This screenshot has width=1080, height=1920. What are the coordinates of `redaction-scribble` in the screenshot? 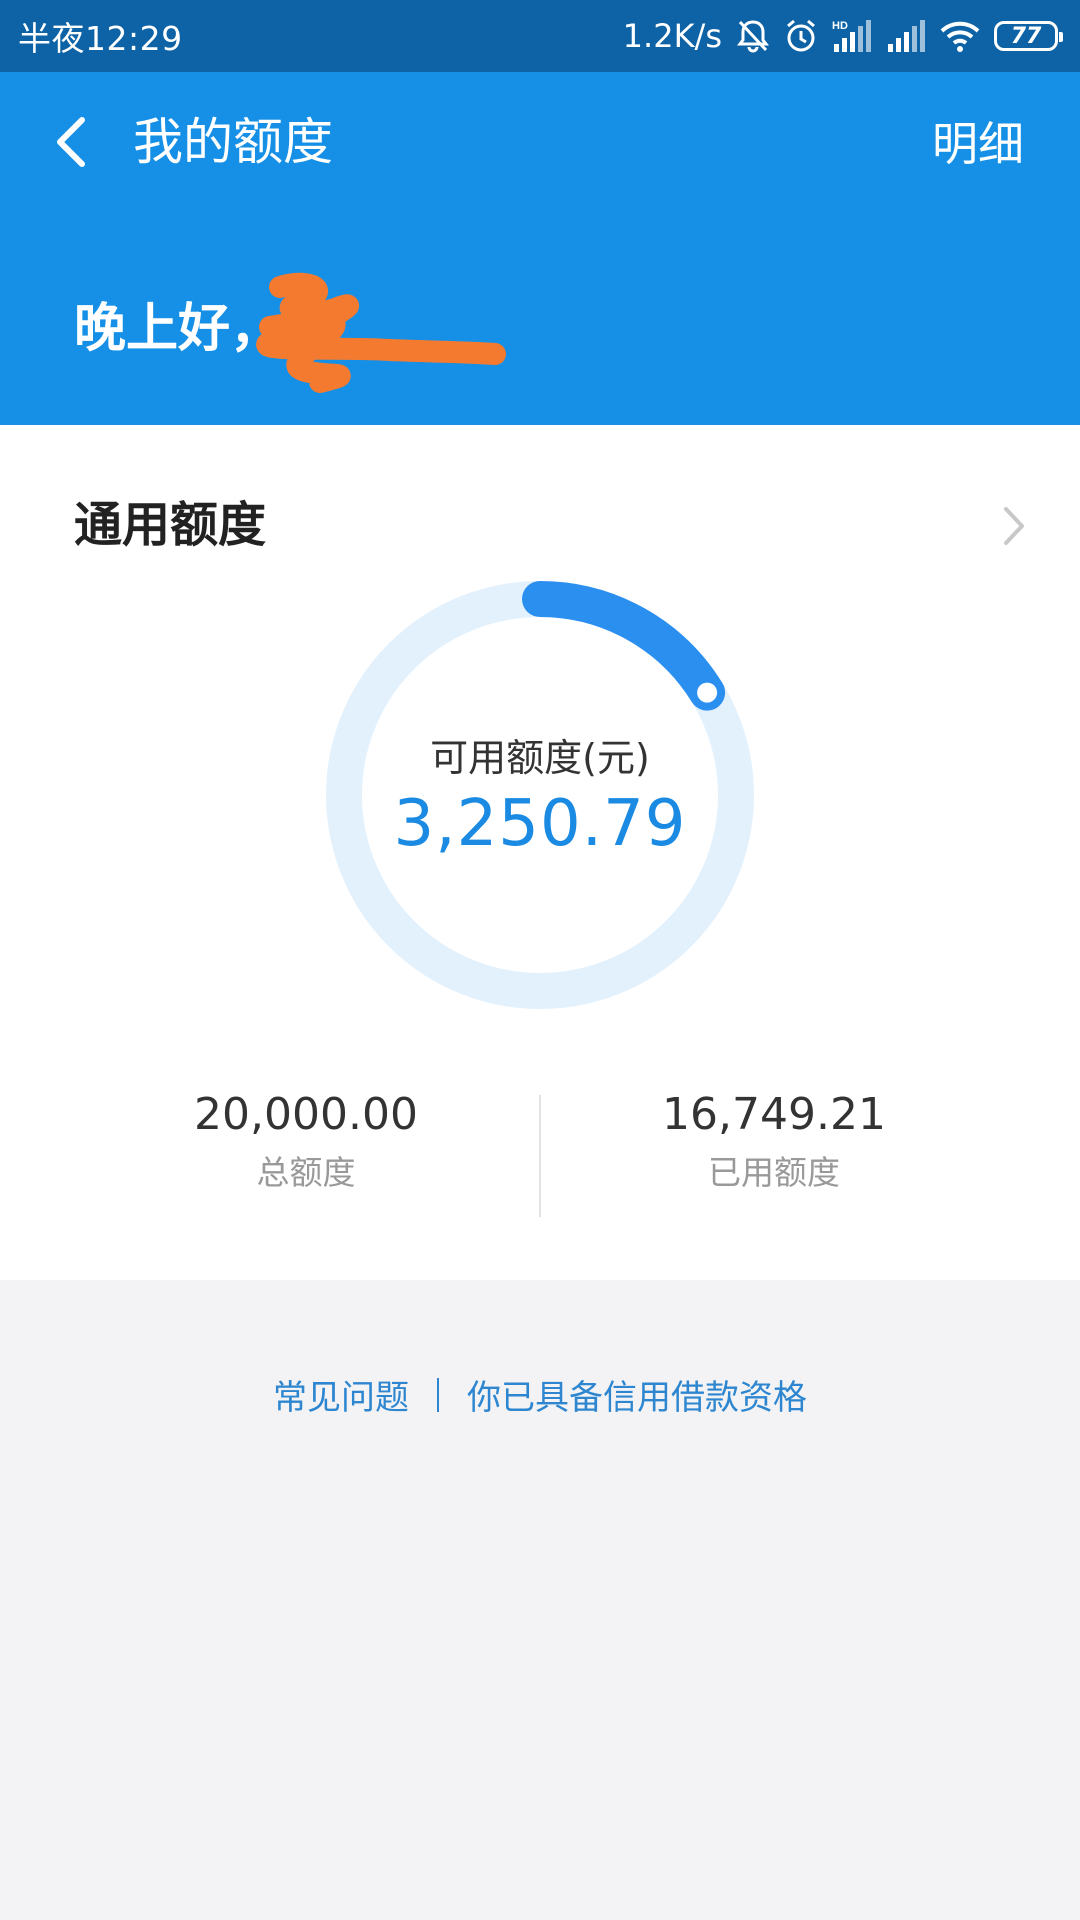 It's located at (381, 332).